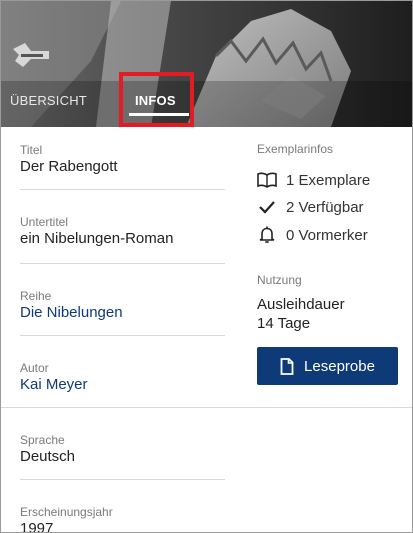  I want to click on ausleihdauer-label: Ausleihdauer, so click(301, 304).